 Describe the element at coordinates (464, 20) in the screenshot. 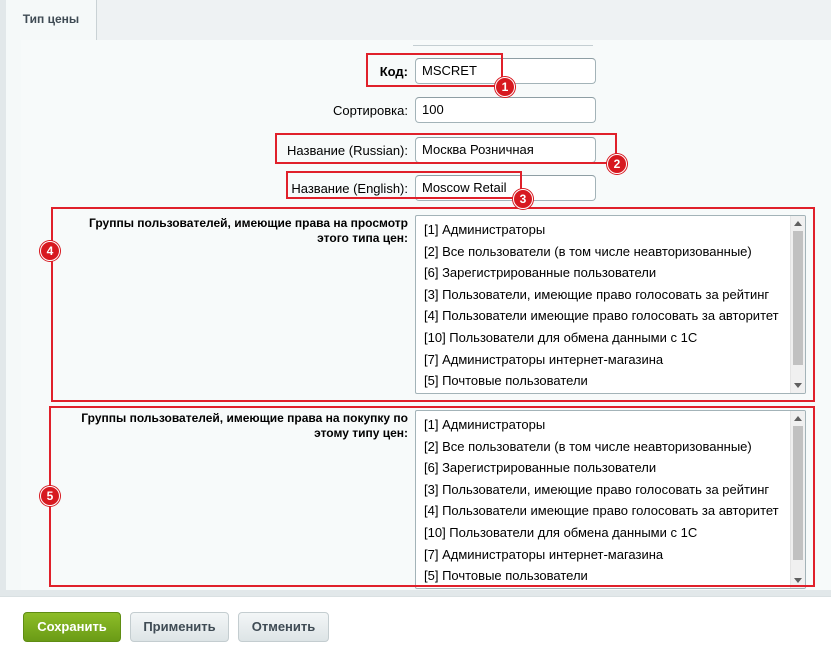

I see `tab-bar-empty` at that location.